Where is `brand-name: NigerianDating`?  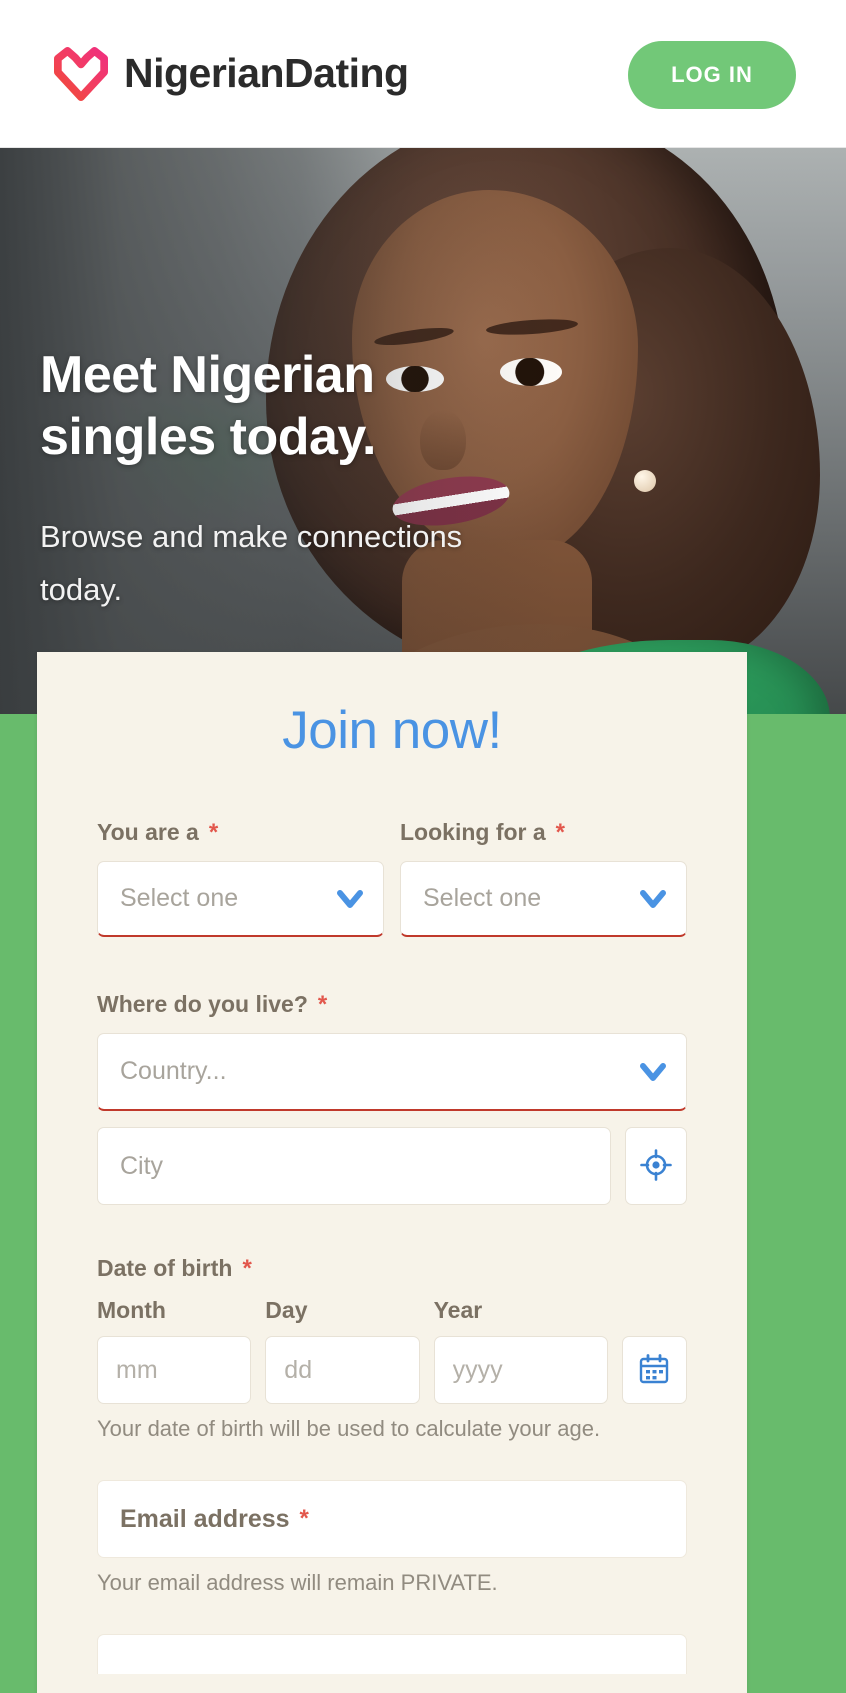
brand-name: NigerianDating is located at coordinates (266, 73).